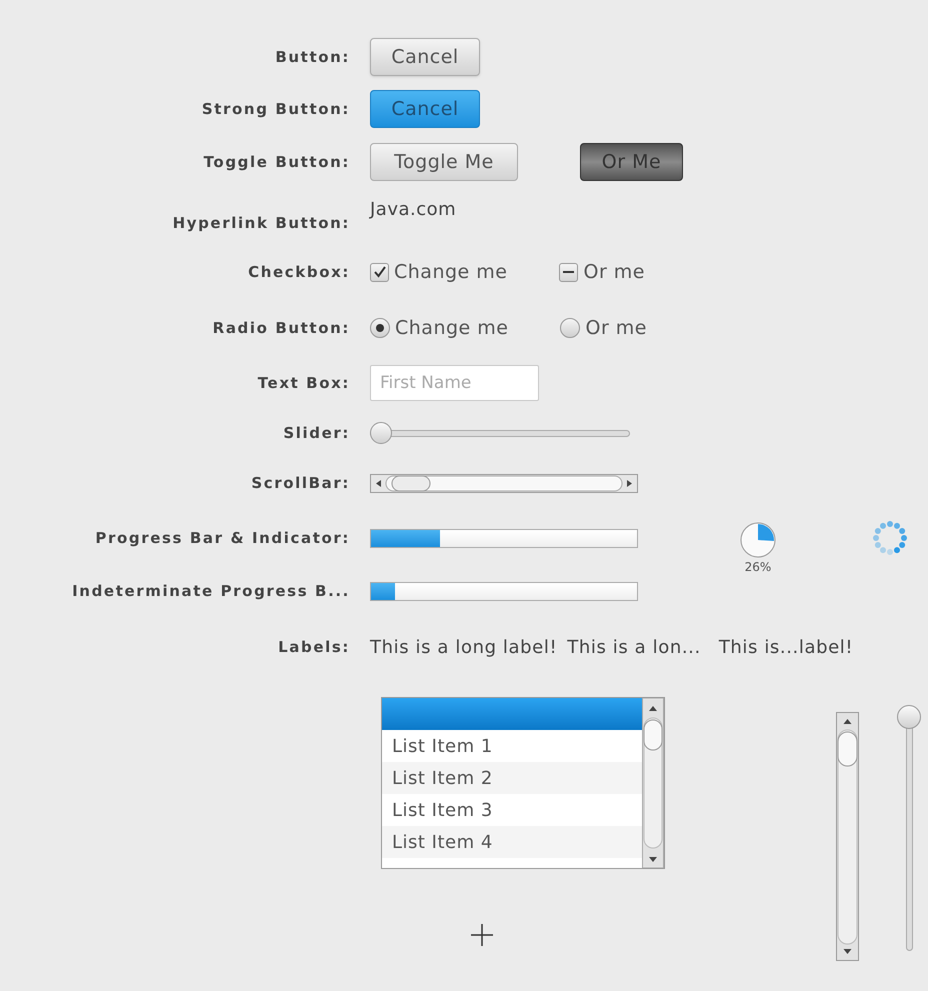 The height and width of the screenshot is (991, 928). Describe the element at coordinates (316, 433) in the screenshot. I see `field-label: Slider:` at that location.